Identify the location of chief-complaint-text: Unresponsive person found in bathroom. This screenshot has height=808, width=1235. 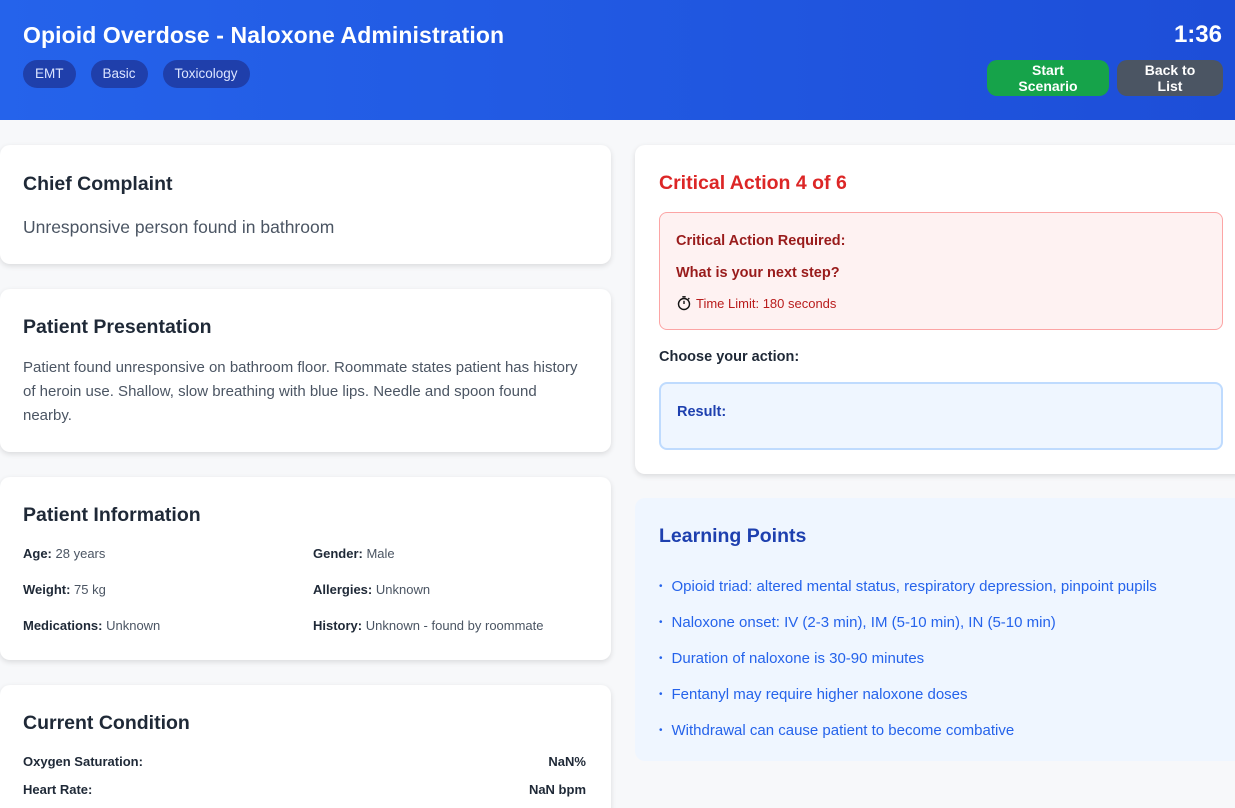
(179, 227).